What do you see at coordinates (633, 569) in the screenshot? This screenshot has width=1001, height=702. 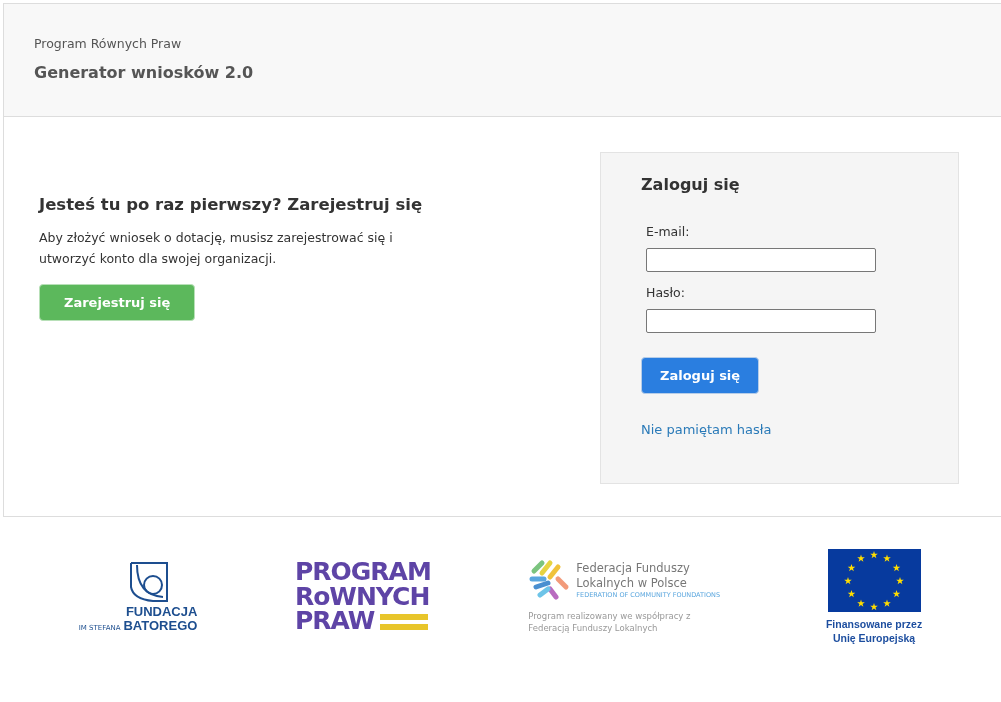 I see `logo-text: Federacja Funduszy` at bounding box center [633, 569].